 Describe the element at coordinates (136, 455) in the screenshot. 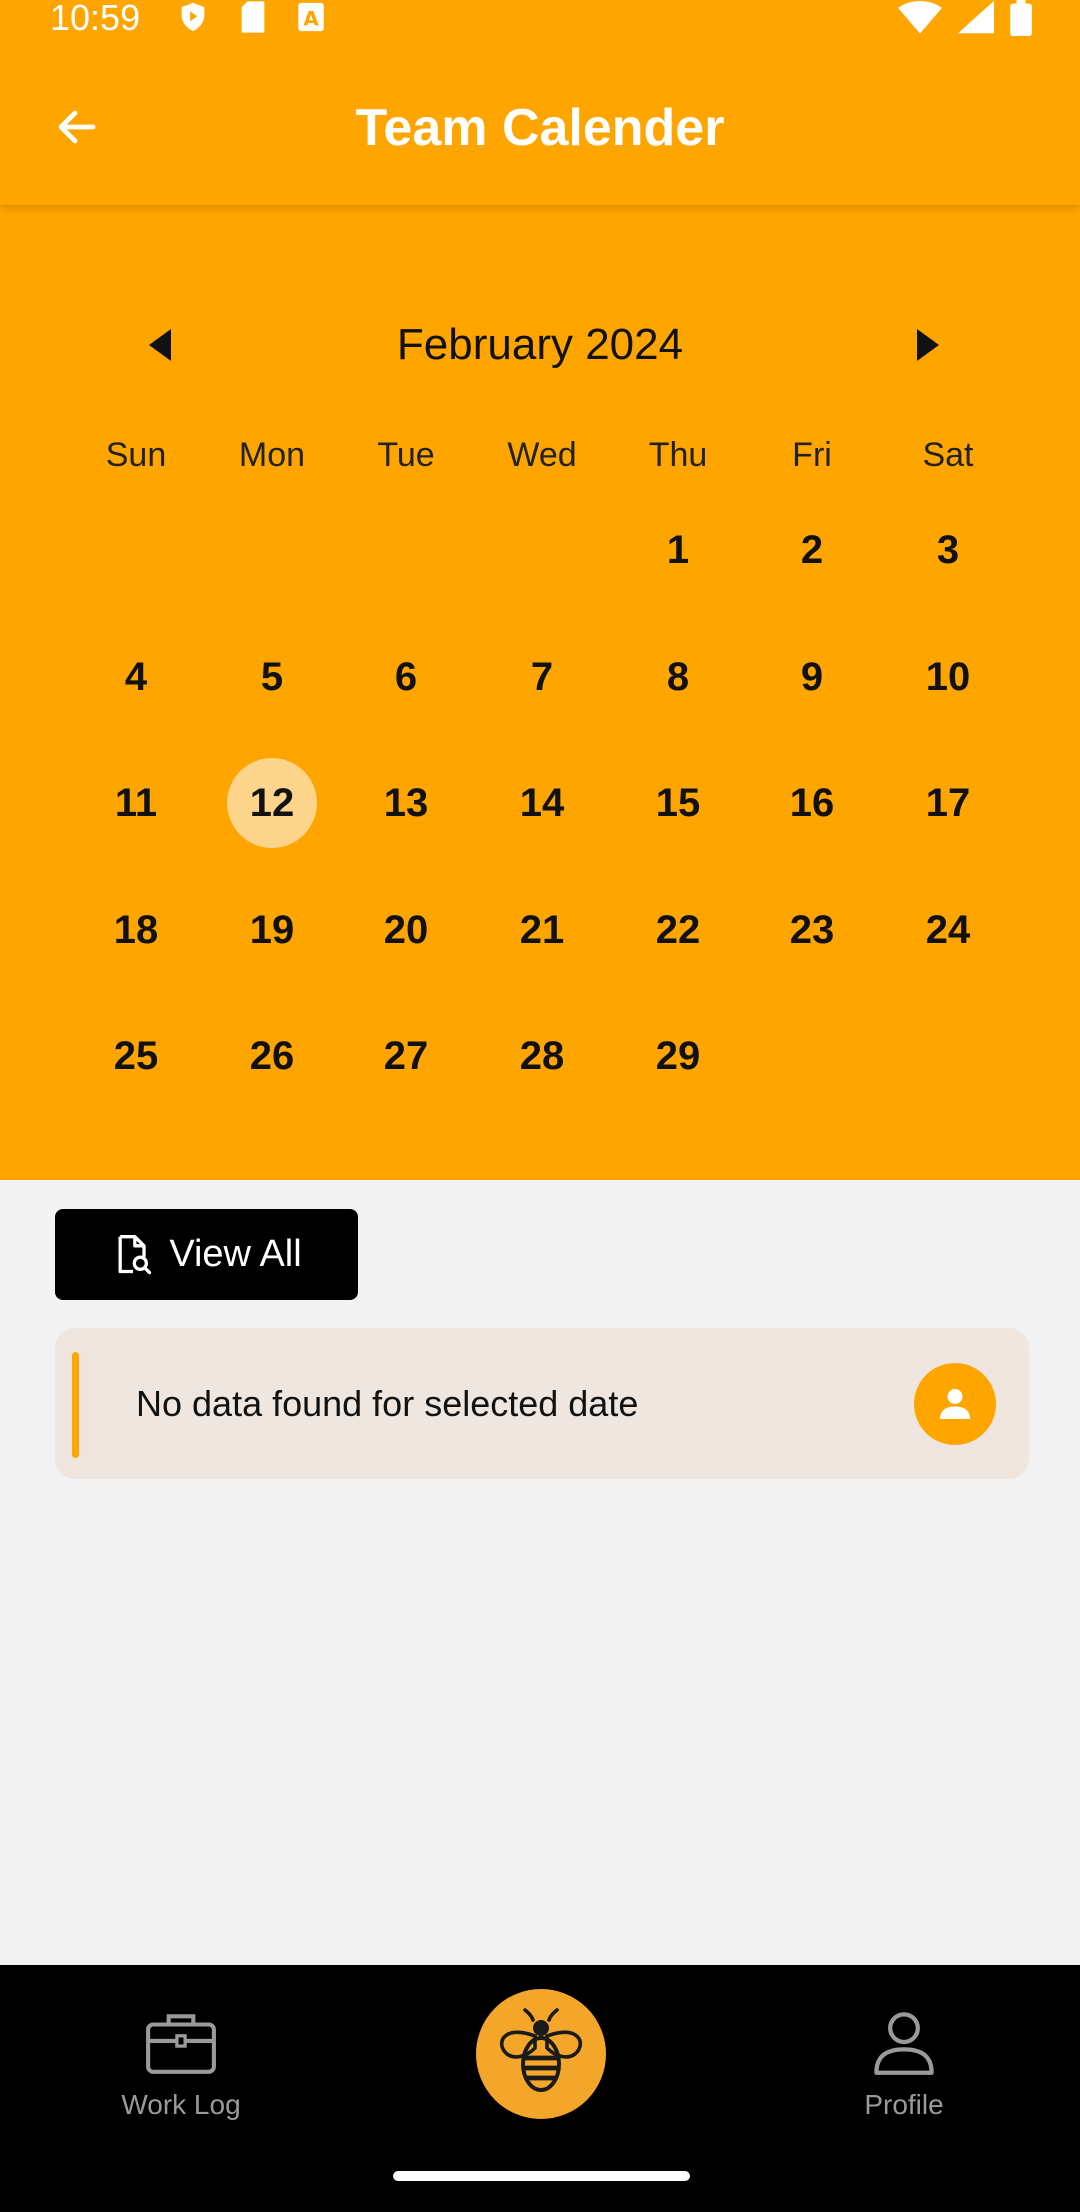

I see `weekday-label: Sun` at that location.